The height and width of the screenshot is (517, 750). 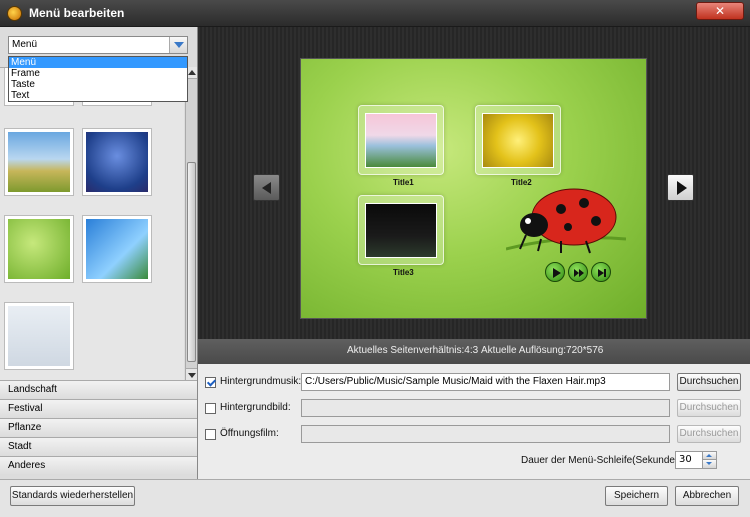 What do you see at coordinates (413, 350) in the screenshot?
I see `aspect-ratio-text: Aktuelles Seitenverhältnis:4:3` at bounding box center [413, 350].